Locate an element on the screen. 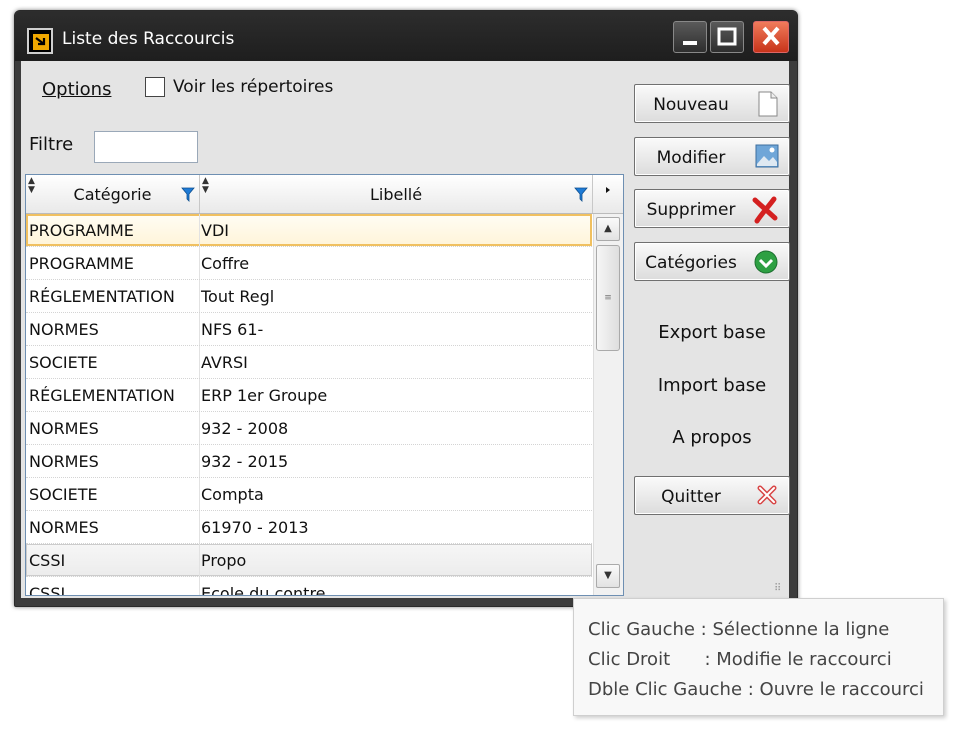 This screenshot has width=957, height=736. minimize-button is located at coordinates (690, 37).